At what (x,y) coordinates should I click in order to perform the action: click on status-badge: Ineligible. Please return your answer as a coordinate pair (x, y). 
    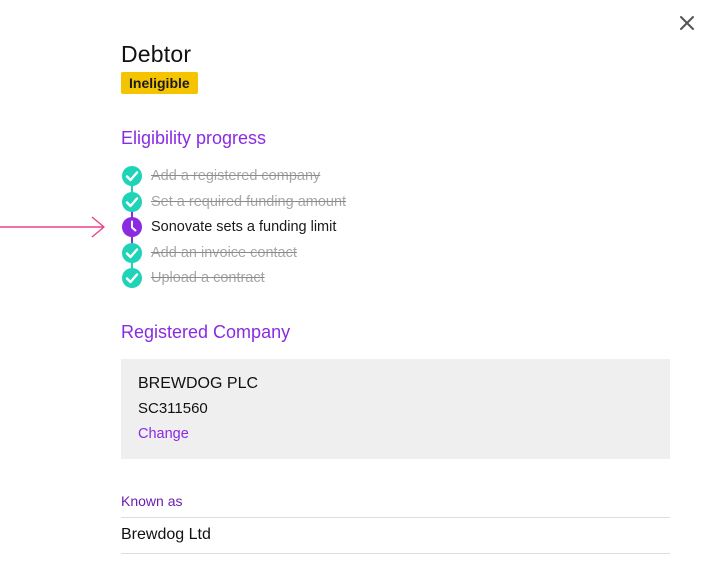
    Looking at the image, I should click on (159, 83).